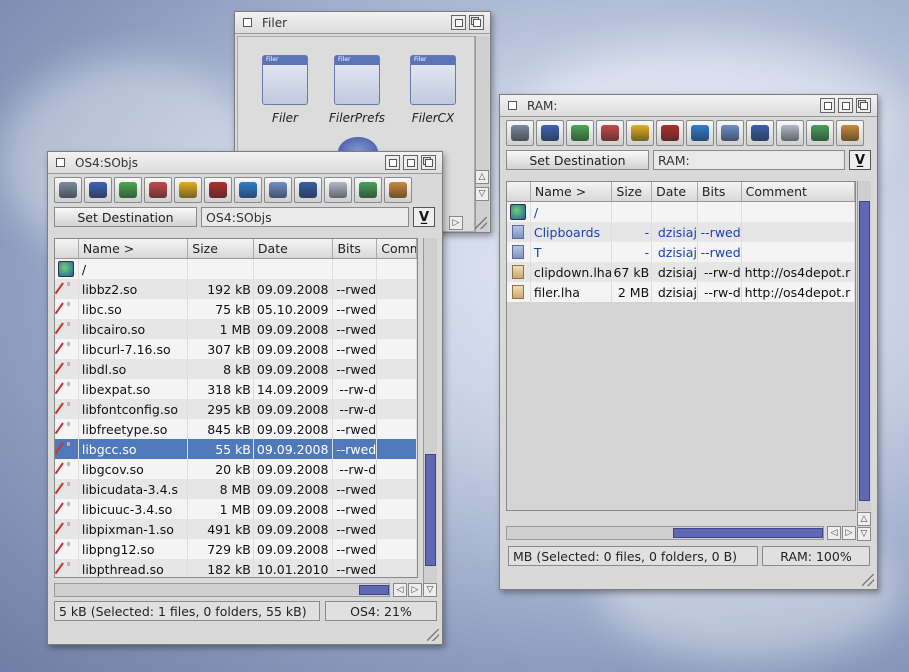 This screenshot has width=909, height=672. Describe the element at coordinates (482, 134) in the screenshot. I see `filer-vscroll` at that location.